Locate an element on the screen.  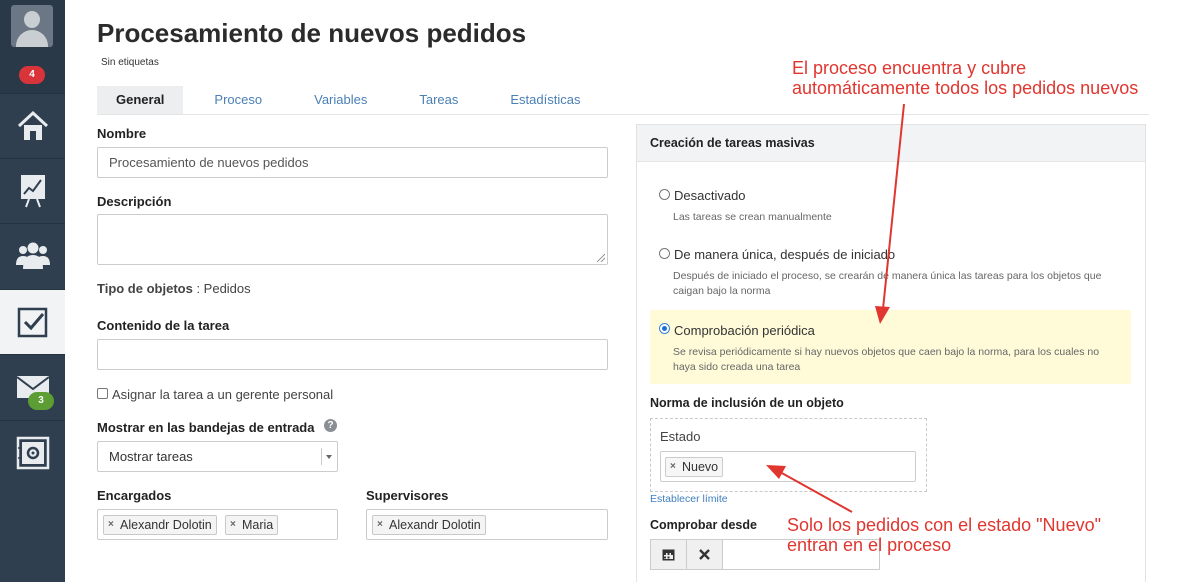
arrowhead-left is located at coordinates (776, 472).